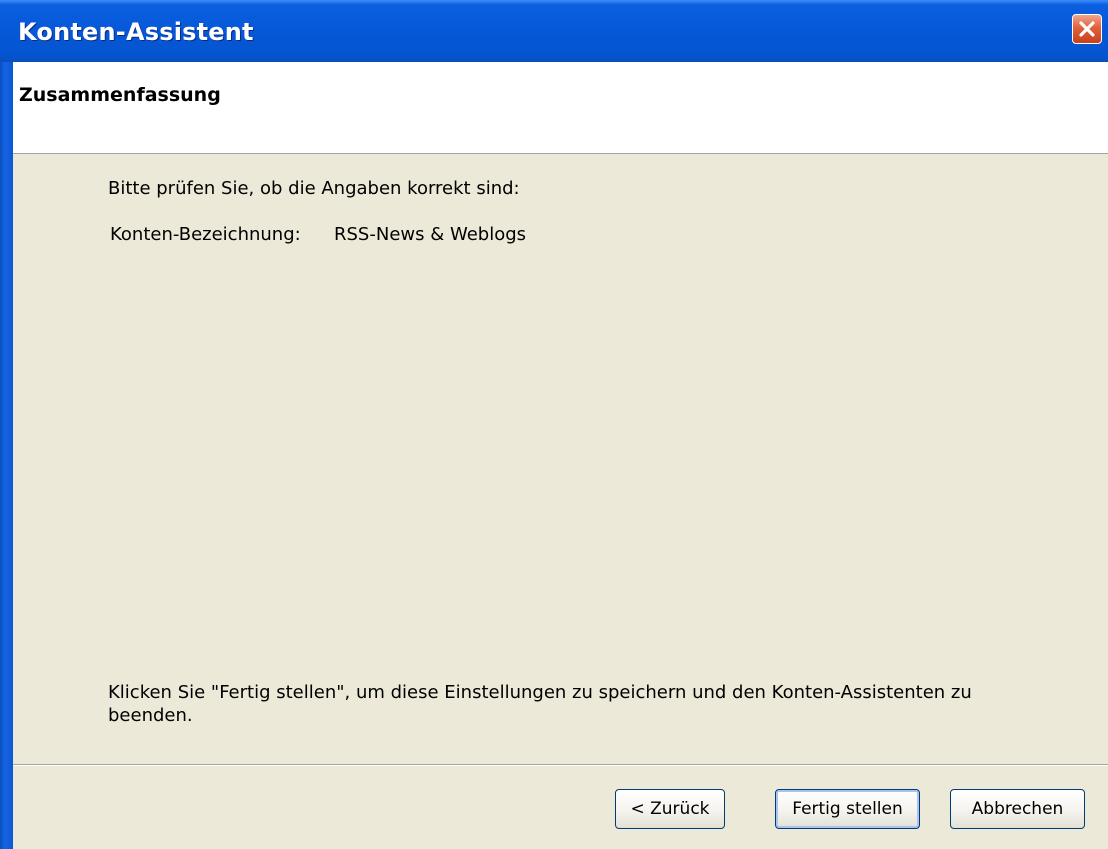 The width and height of the screenshot is (1108, 849). Describe the element at coordinates (554, 31) in the screenshot. I see `title-bar: Konten-Assistent` at that location.